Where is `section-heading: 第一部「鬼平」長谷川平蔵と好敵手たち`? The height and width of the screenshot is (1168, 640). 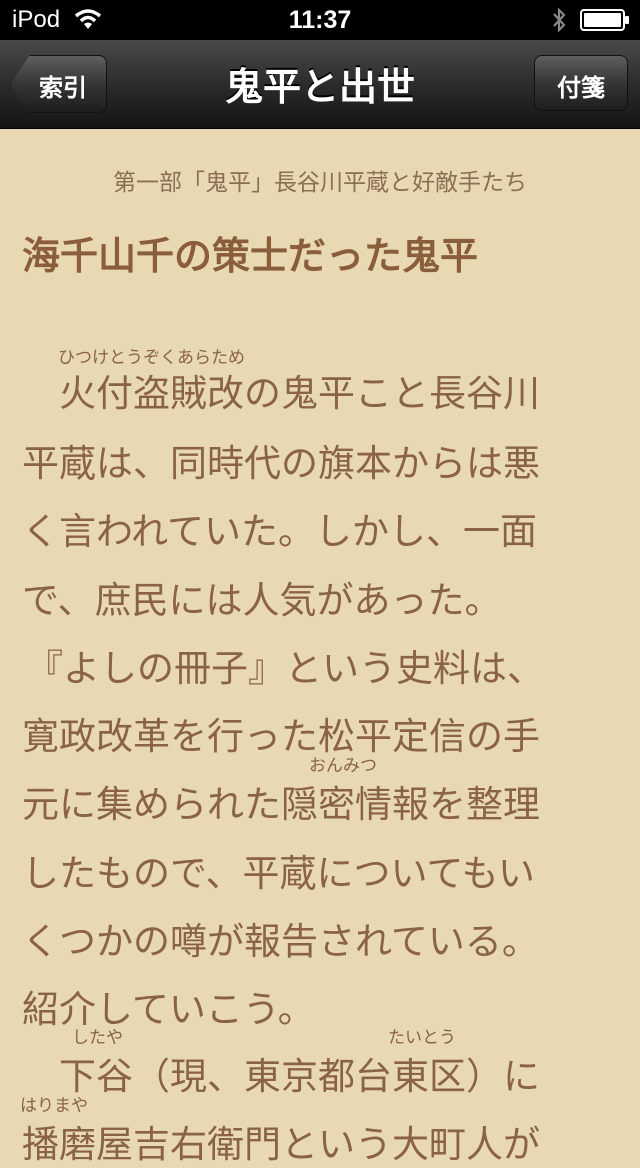 section-heading: 第一部「鬼平」長谷川平蔵と好敵手たち is located at coordinates (320, 183).